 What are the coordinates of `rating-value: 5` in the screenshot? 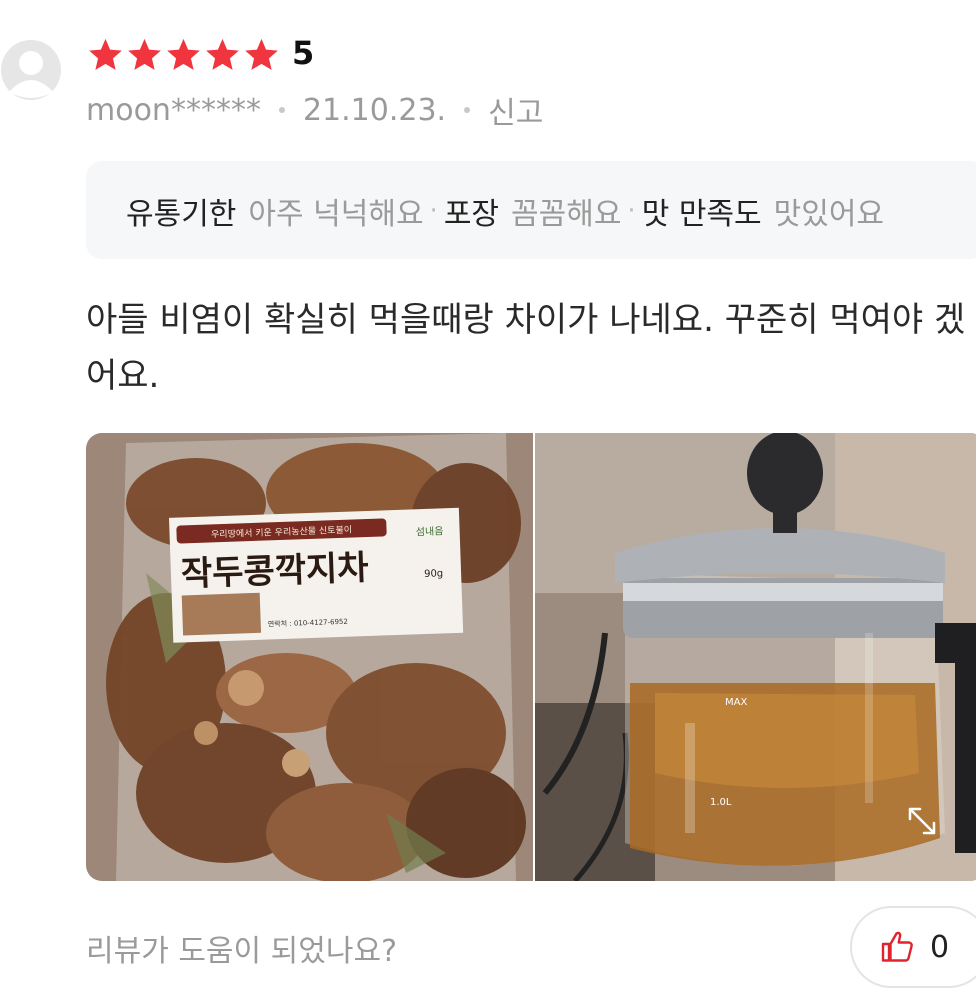 It's located at (303, 53).